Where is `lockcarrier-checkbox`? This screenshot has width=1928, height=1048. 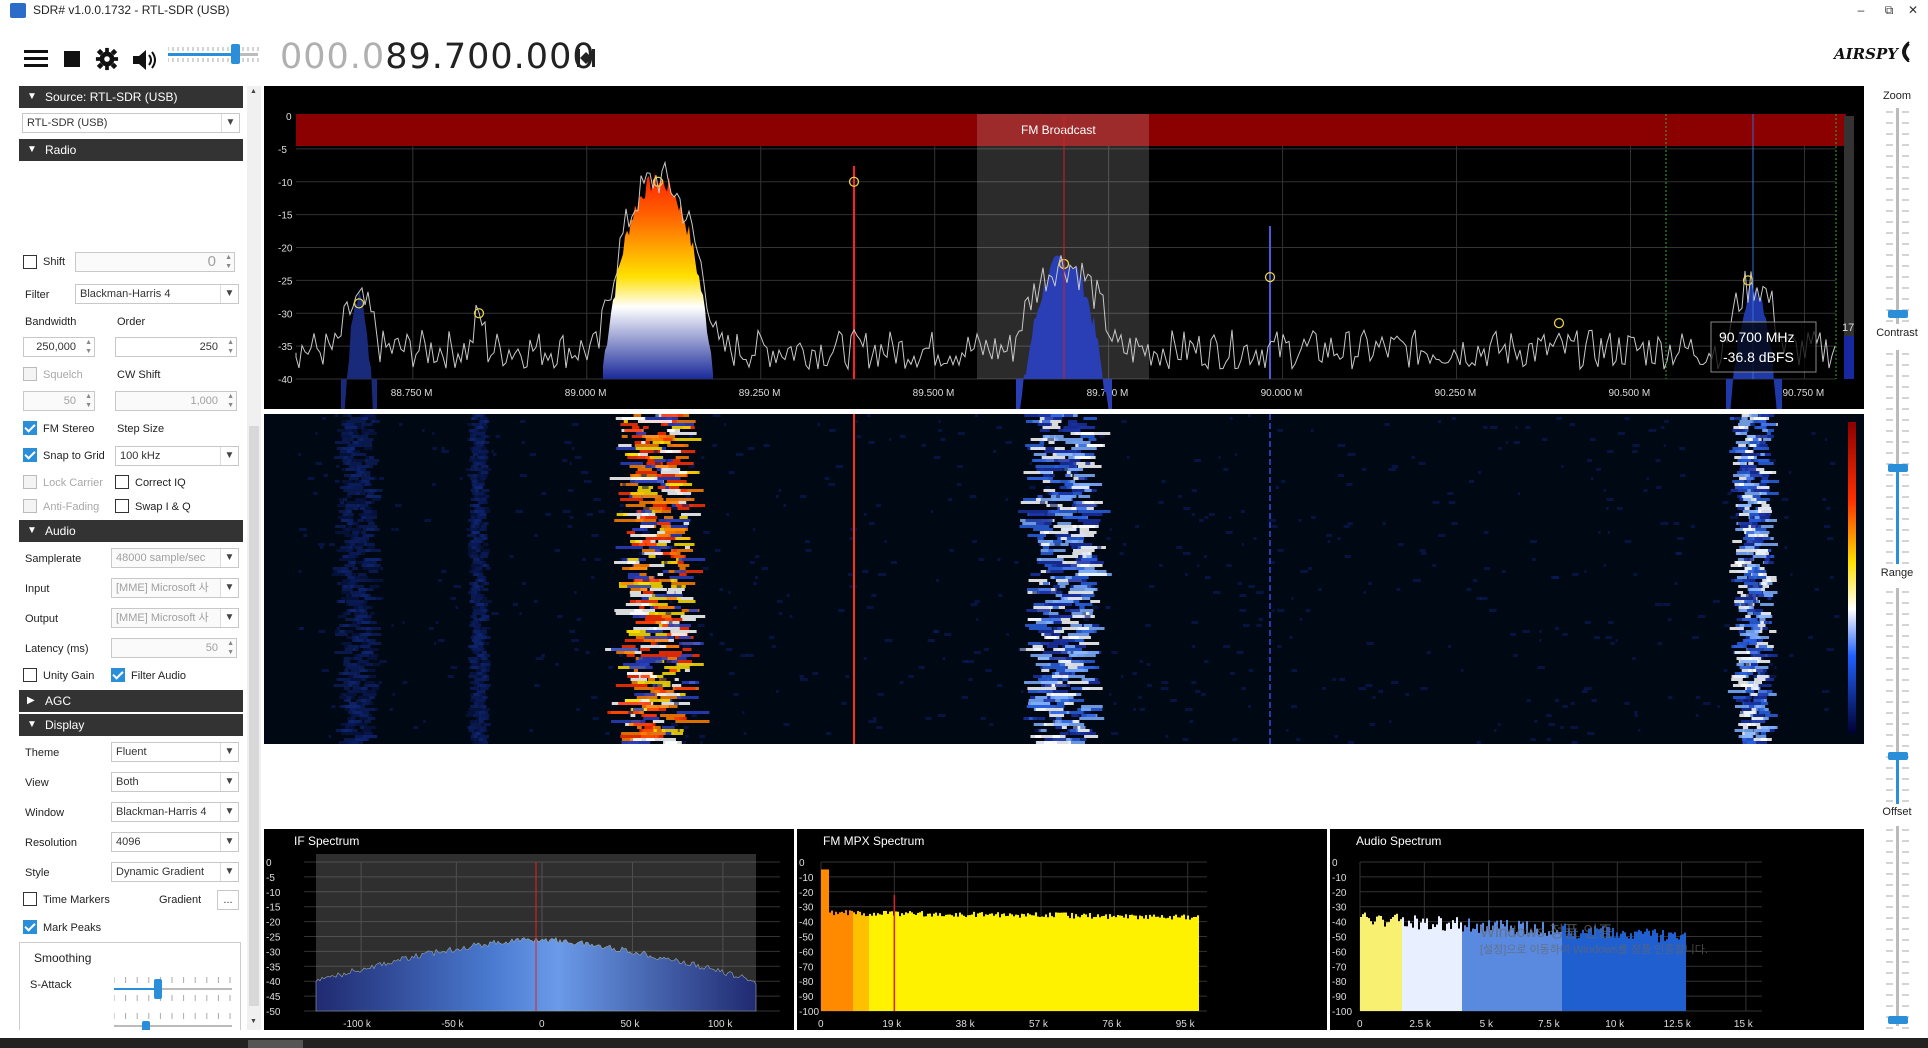 lockcarrier-checkbox is located at coordinates (30, 482).